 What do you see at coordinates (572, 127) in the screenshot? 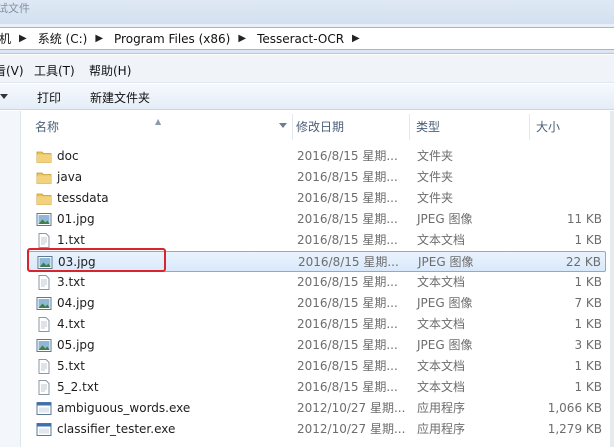
I see `column-header-size: 大小` at bounding box center [572, 127].